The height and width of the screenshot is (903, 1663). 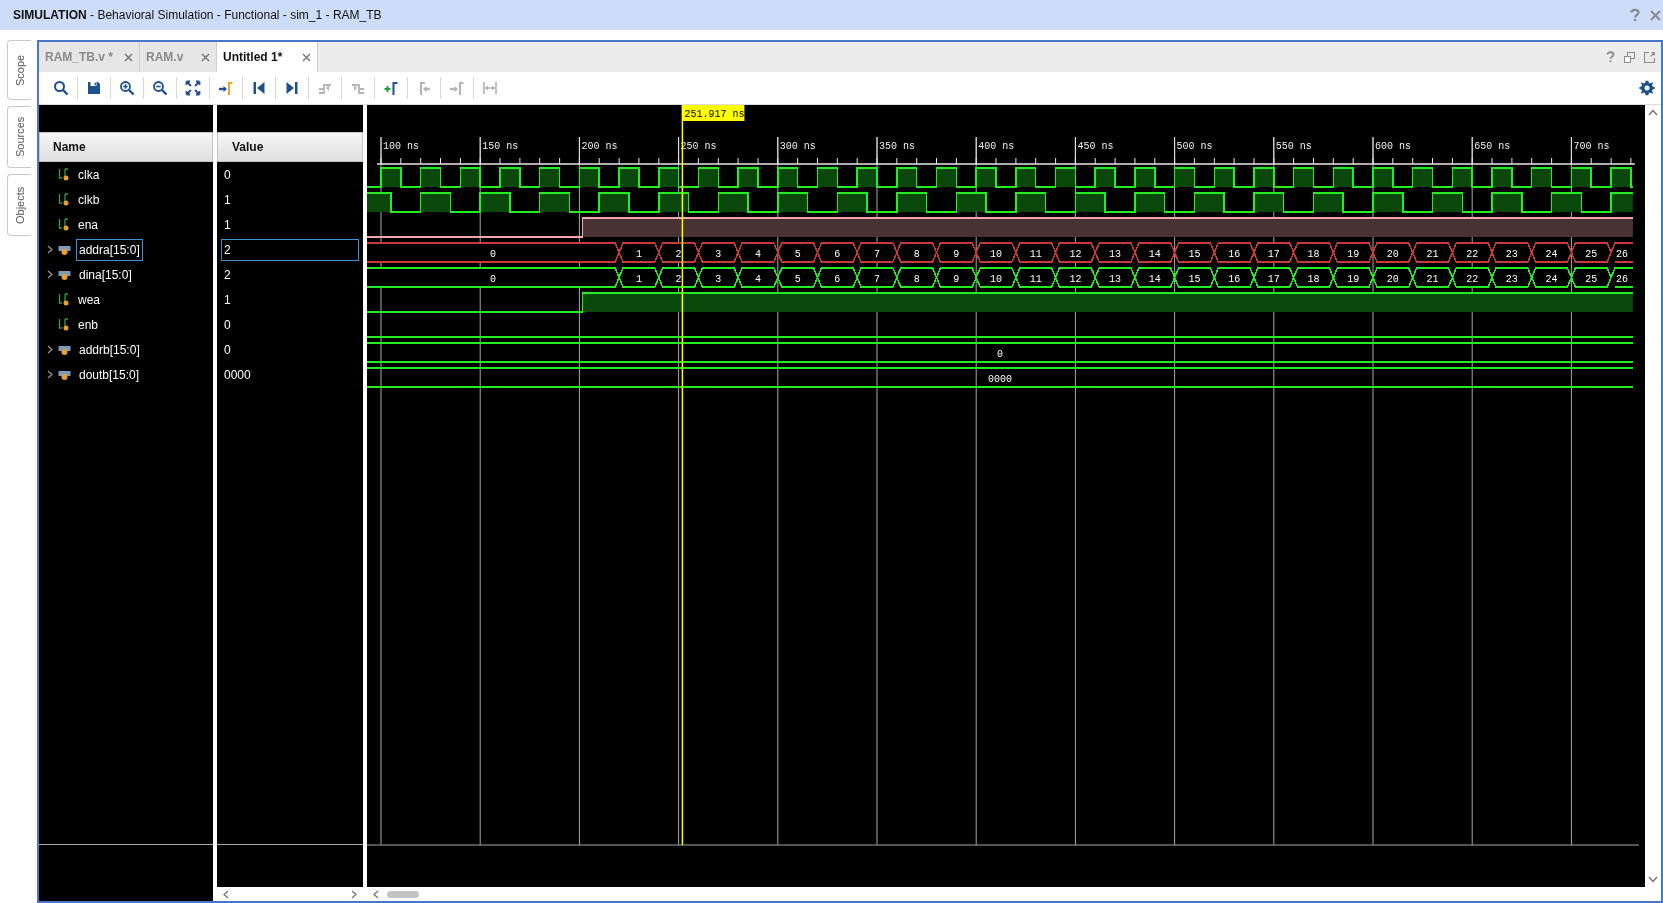 What do you see at coordinates (88, 224) in the screenshot?
I see `signal-name: ena` at bounding box center [88, 224].